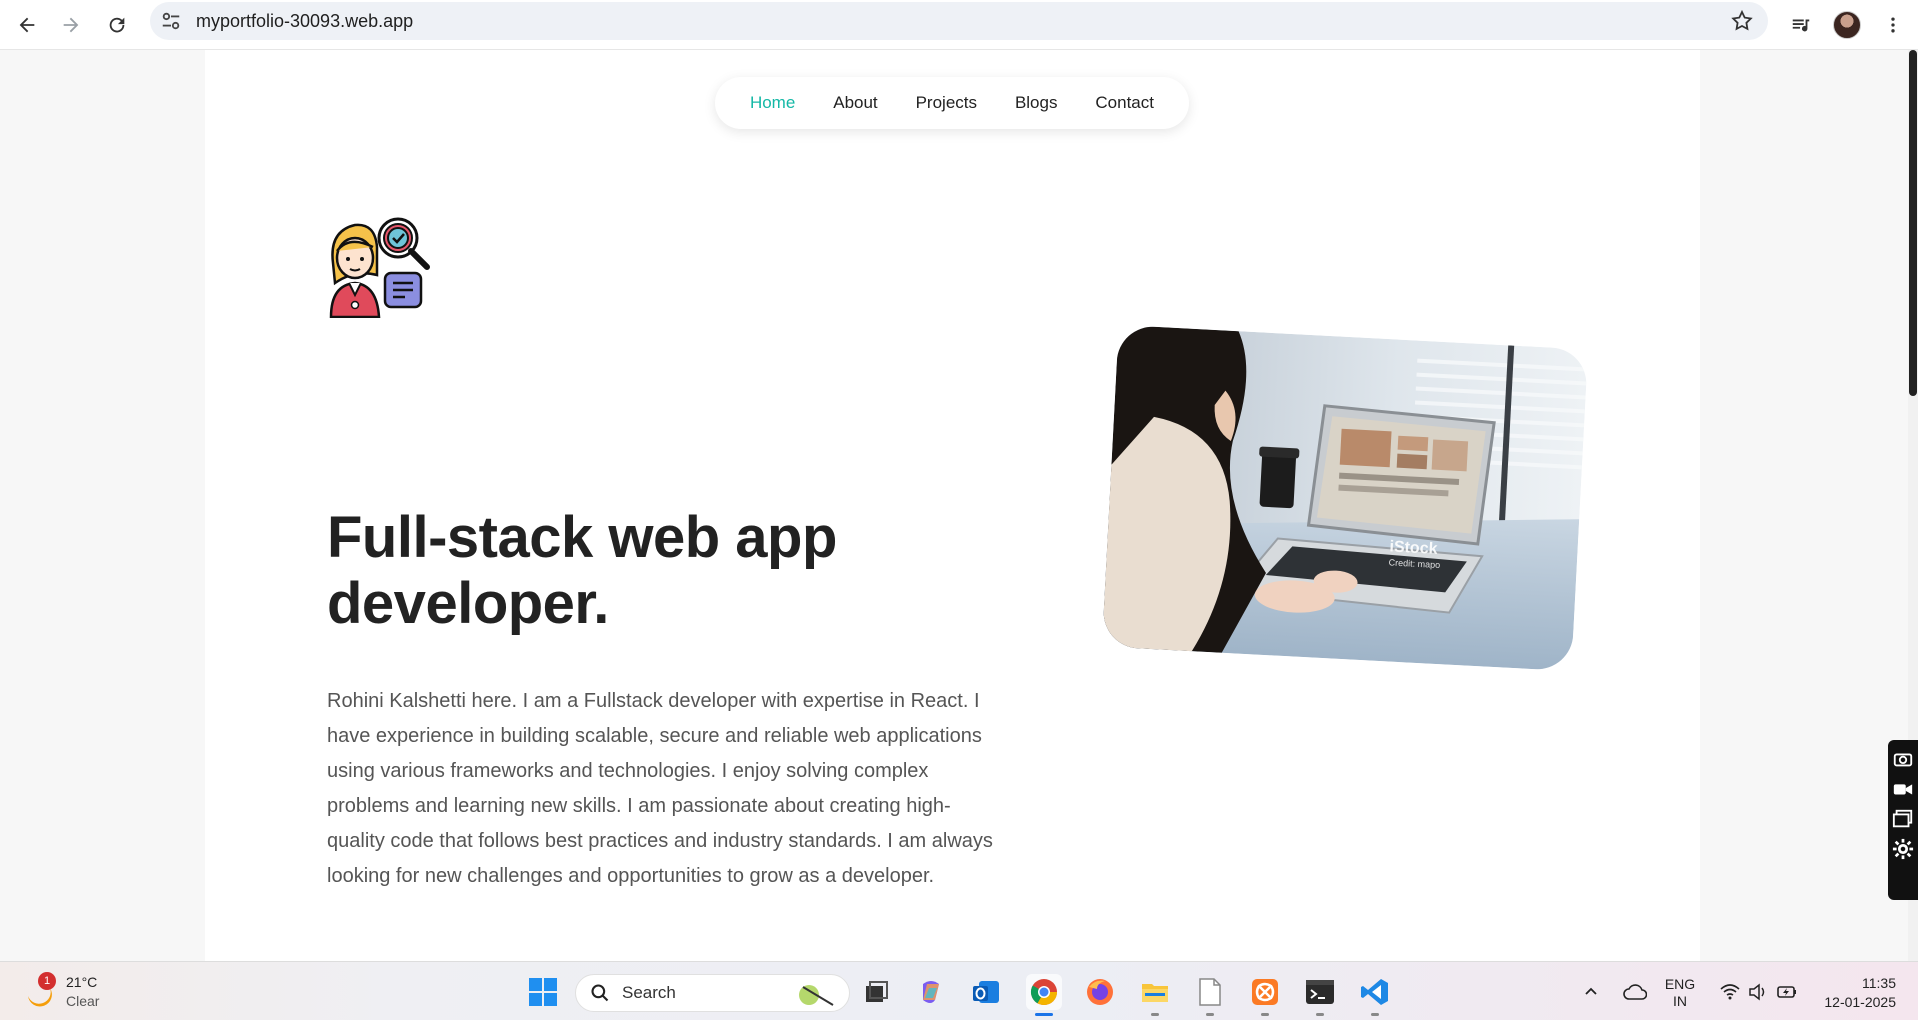 Image resolution: width=1918 pixels, height=1020 pixels. Describe the element at coordinates (1320, 992) in the screenshot. I see `terminal-icon` at that location.